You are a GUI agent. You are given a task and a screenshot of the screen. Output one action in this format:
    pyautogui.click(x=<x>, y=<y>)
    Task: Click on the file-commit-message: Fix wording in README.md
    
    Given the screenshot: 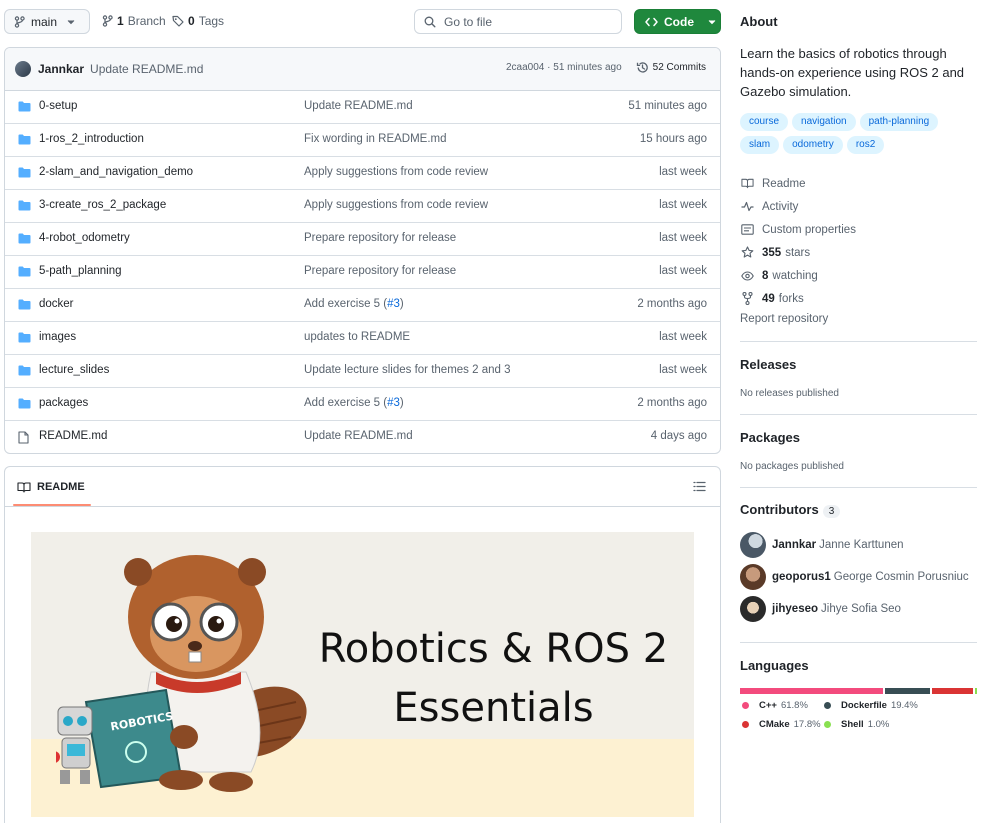 What is the action you would take?
    pyautogui.click(x=375, y=139)
    